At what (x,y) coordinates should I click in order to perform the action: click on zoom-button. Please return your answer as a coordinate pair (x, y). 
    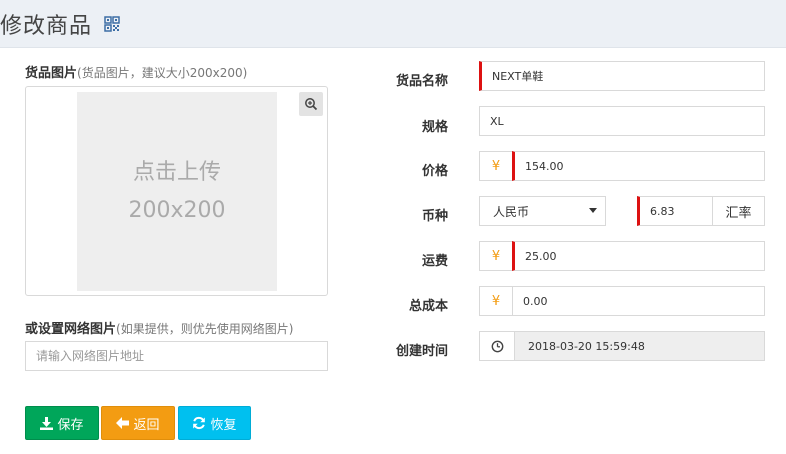
    Looking at the image, I should click on (311, 104).